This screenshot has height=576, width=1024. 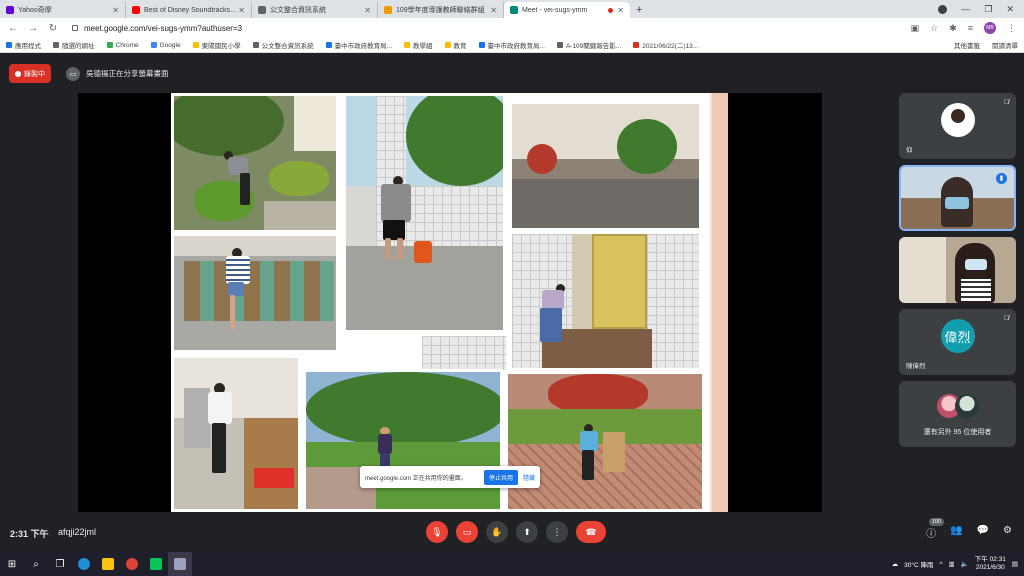 What do you see at coordinates (29, 534) in the screenshot?
I see `meeting-time: 2:31 下午` at bounding box center [29, 534].